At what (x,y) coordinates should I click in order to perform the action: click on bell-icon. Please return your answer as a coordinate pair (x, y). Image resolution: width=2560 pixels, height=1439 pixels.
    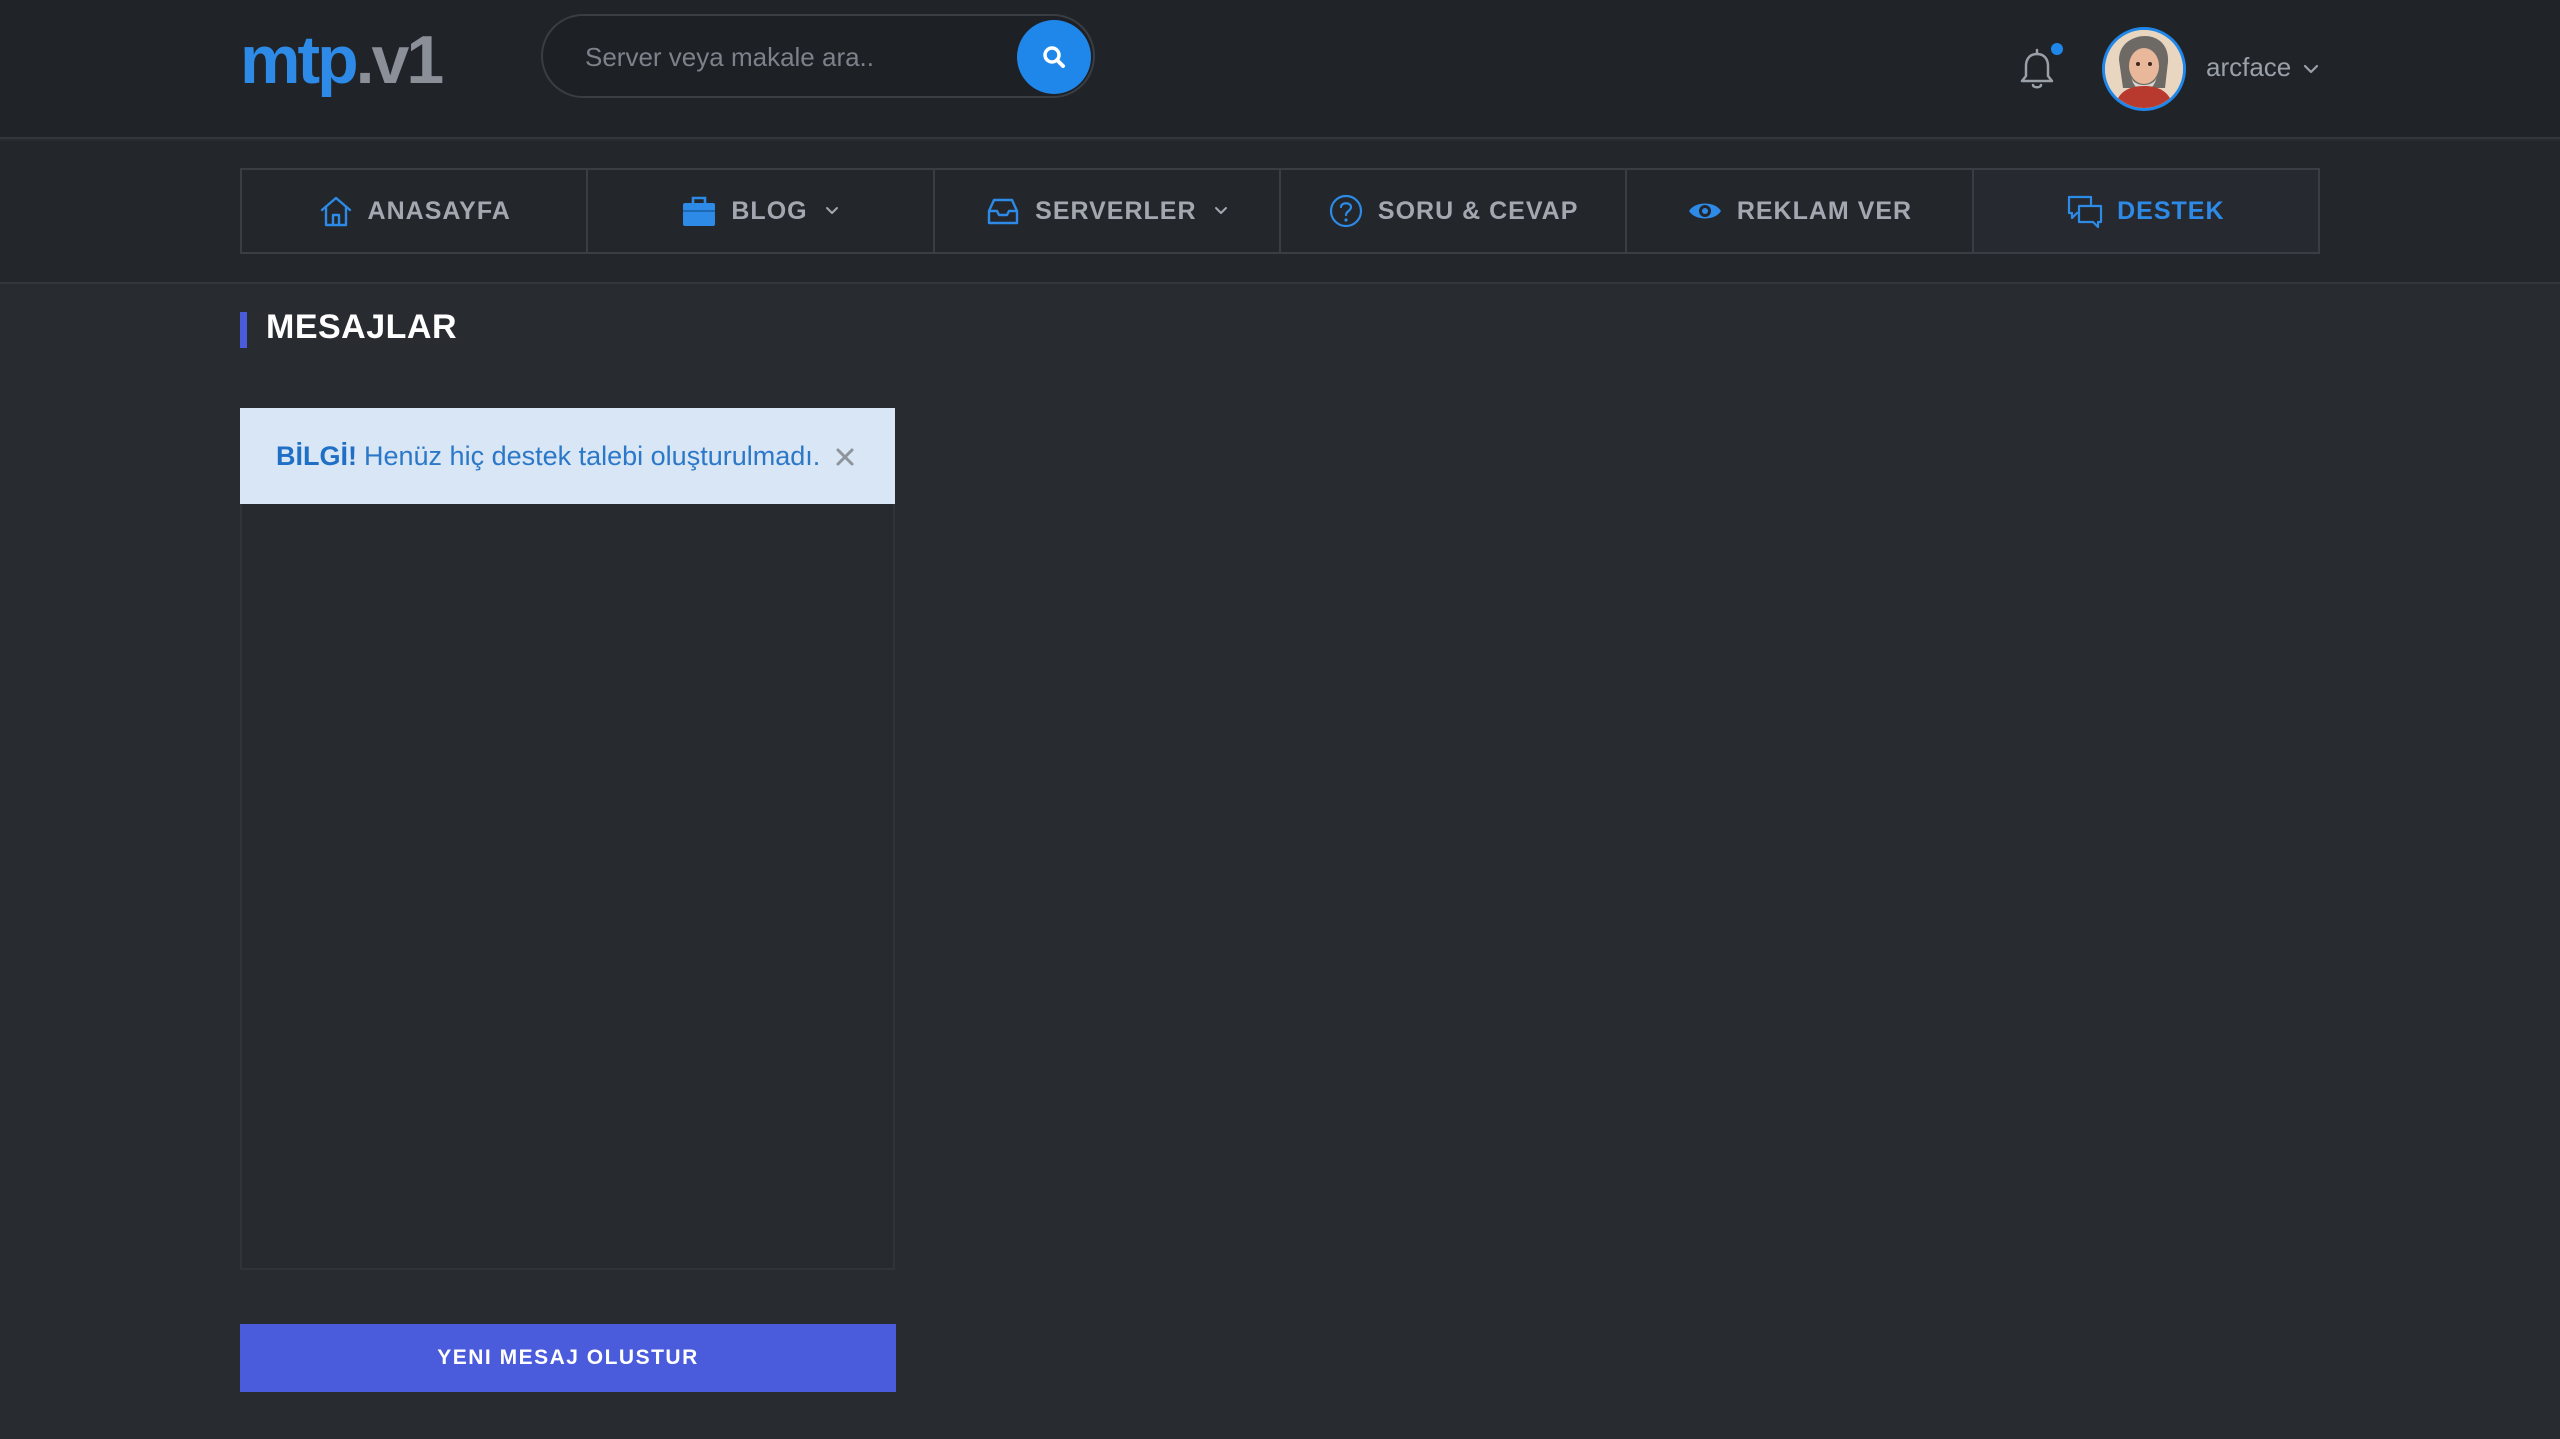
    Looking at the image, I should click on (2037, 70).